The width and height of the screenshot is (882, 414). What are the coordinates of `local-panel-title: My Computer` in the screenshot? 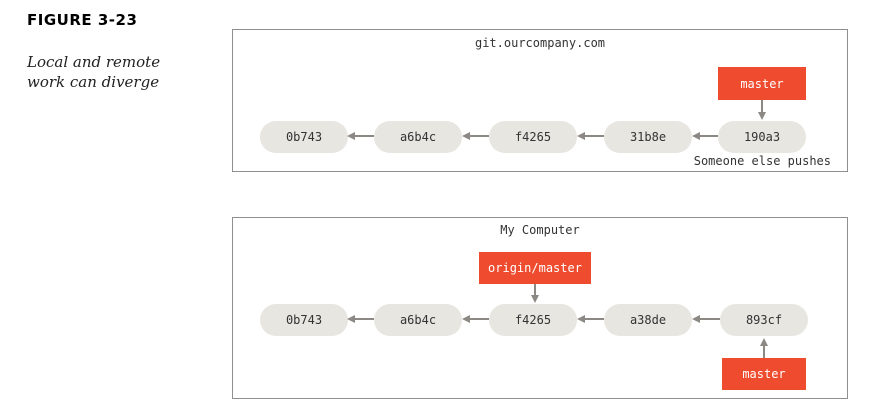 It's located at (540, 230).